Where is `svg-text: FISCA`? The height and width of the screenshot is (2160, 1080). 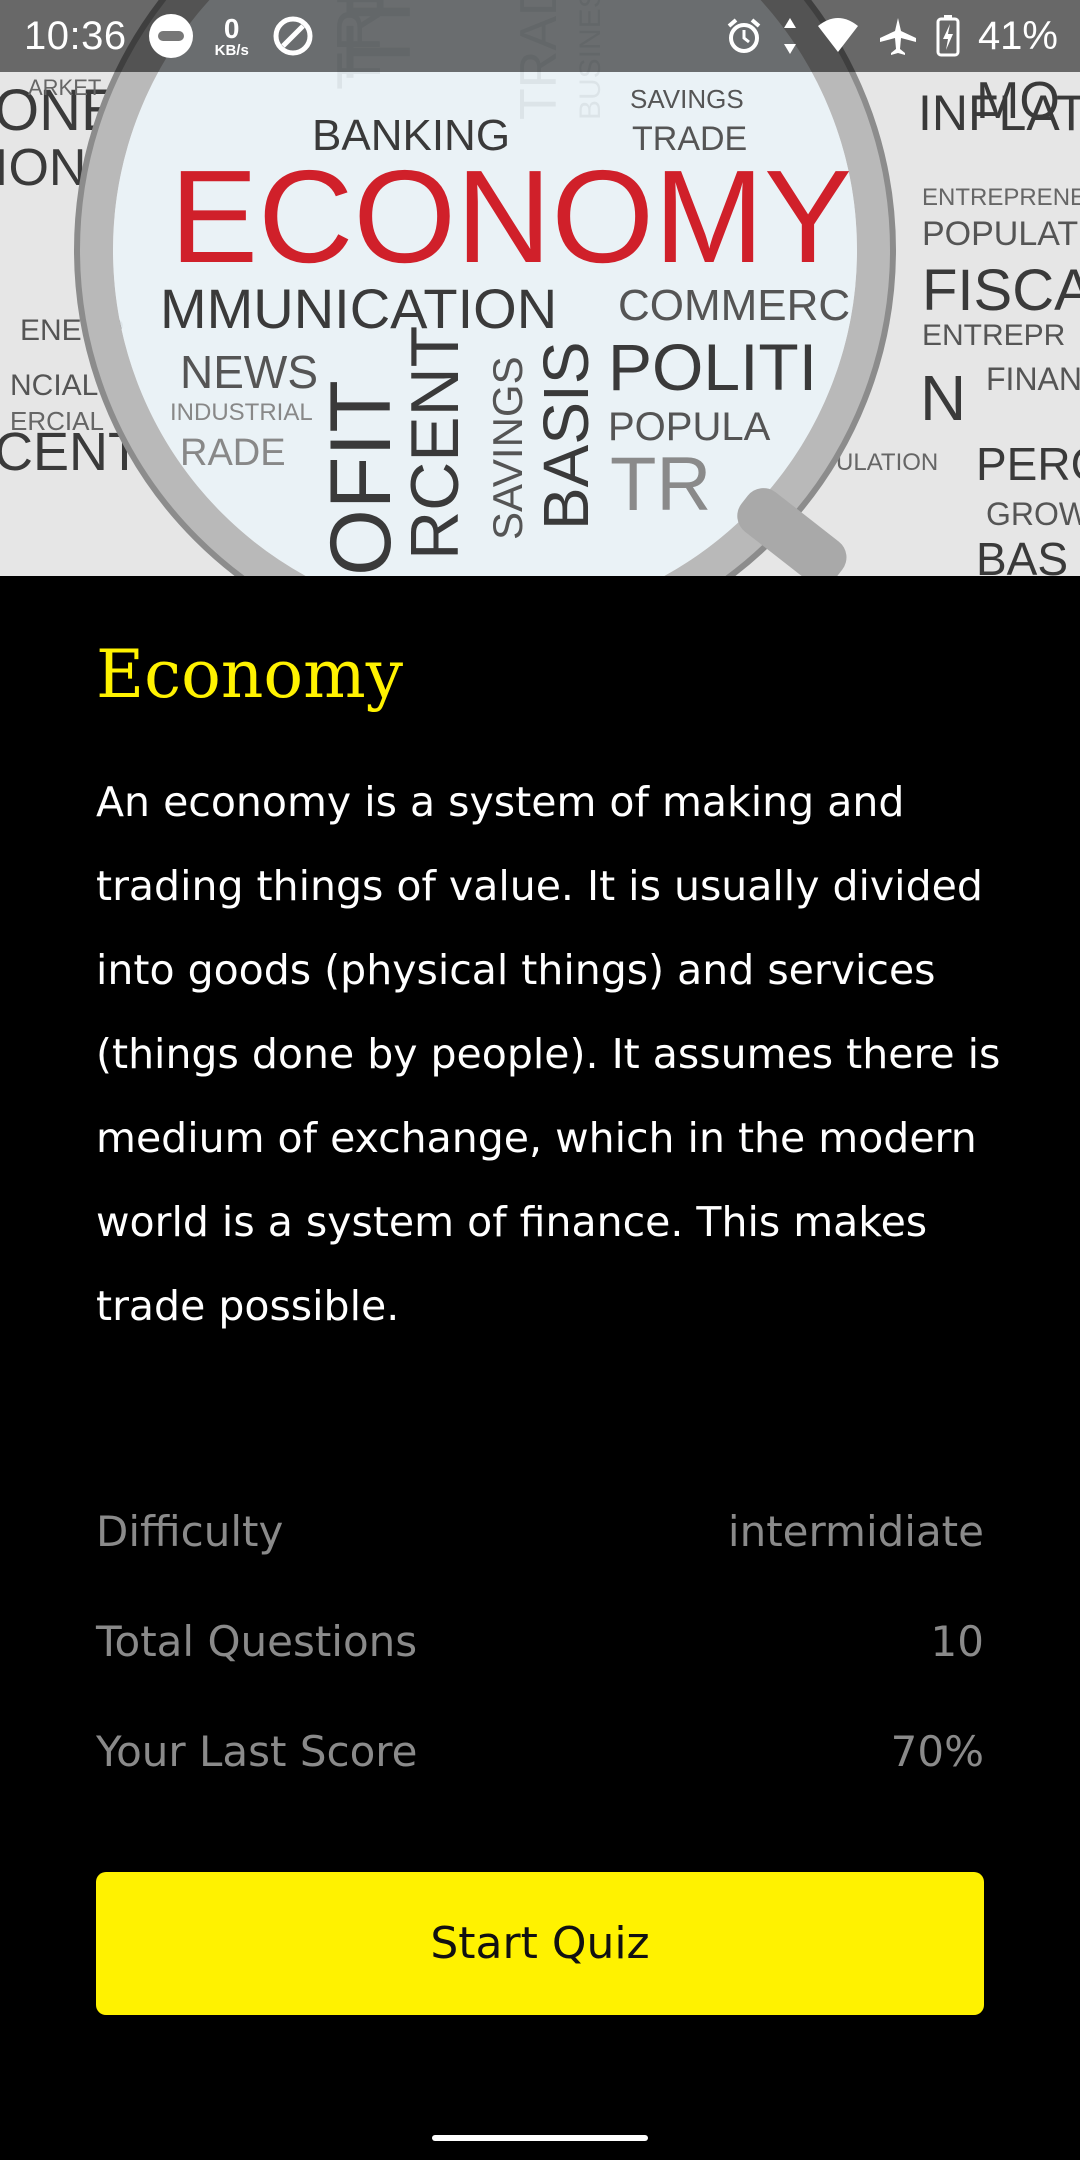
svg-text: FISCA is located at coordinates (1001, 290).